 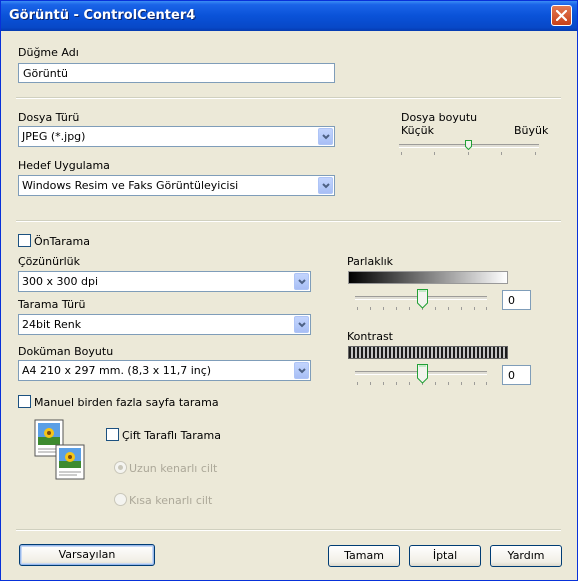 I want to click on scan-type-dropdown-button, so click(x=301, y=324).